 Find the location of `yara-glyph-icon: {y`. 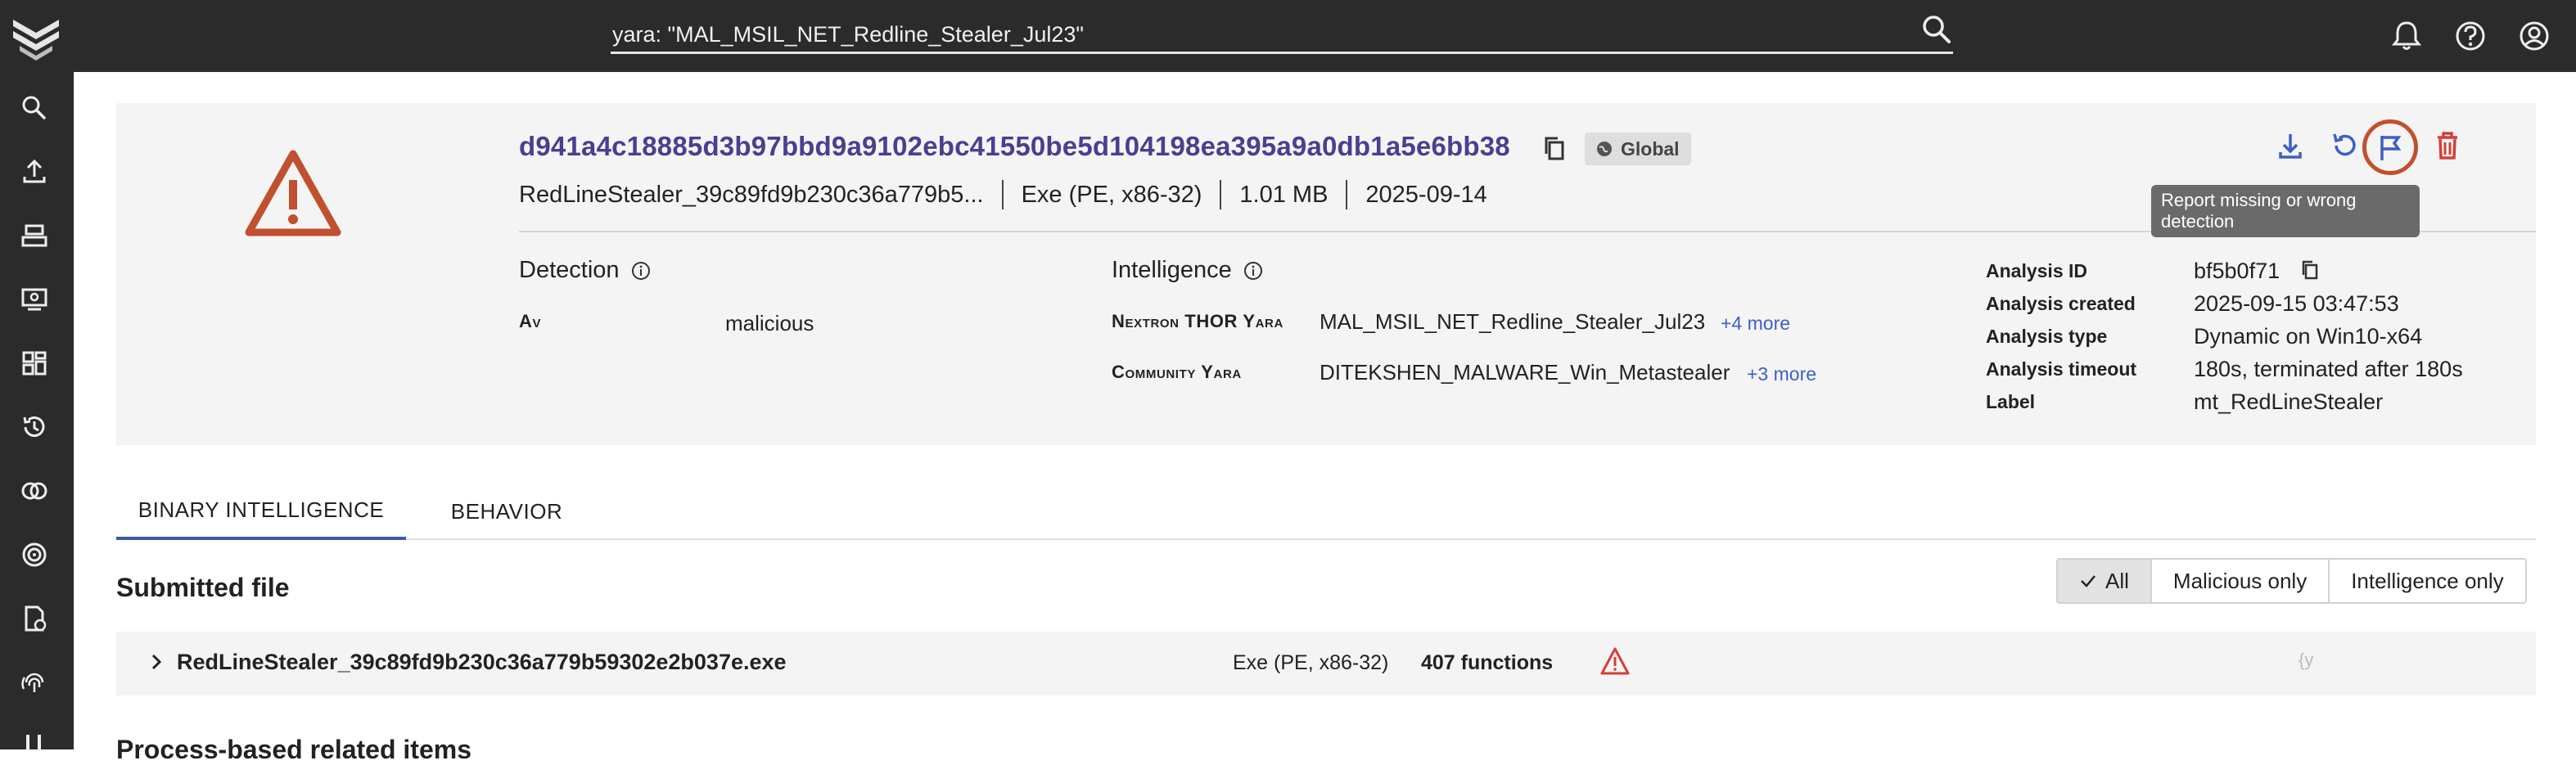

yara-glyph-icon: {y is located at coordinates (2306, 660).